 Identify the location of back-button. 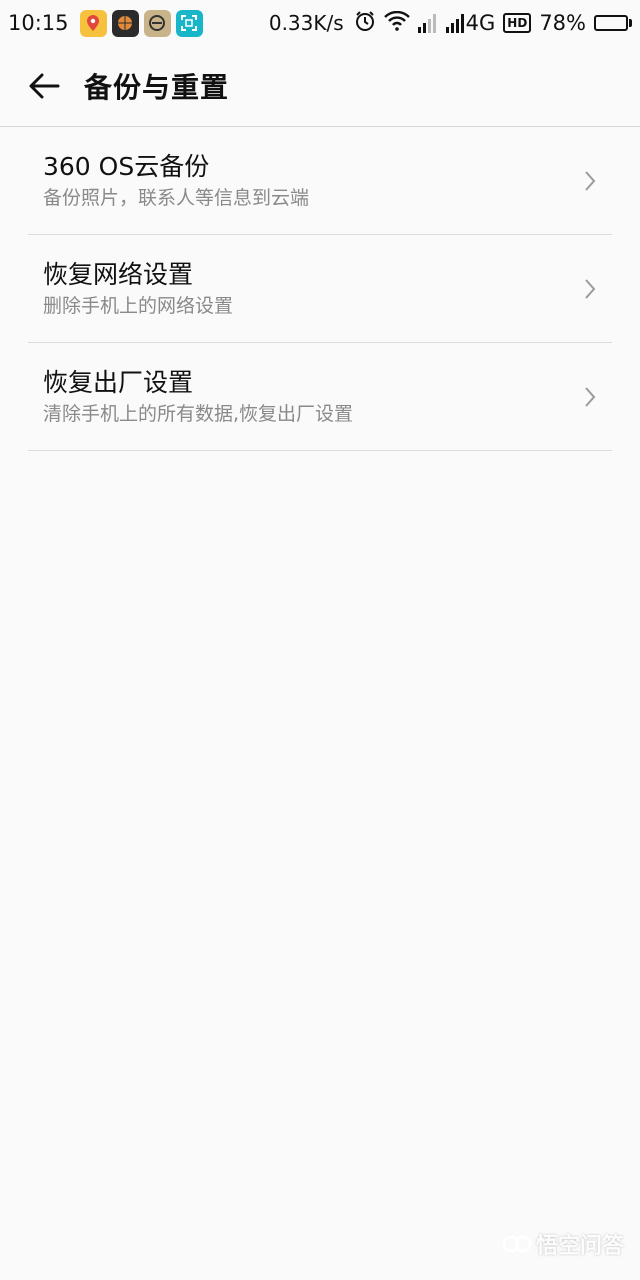
(44, 86).